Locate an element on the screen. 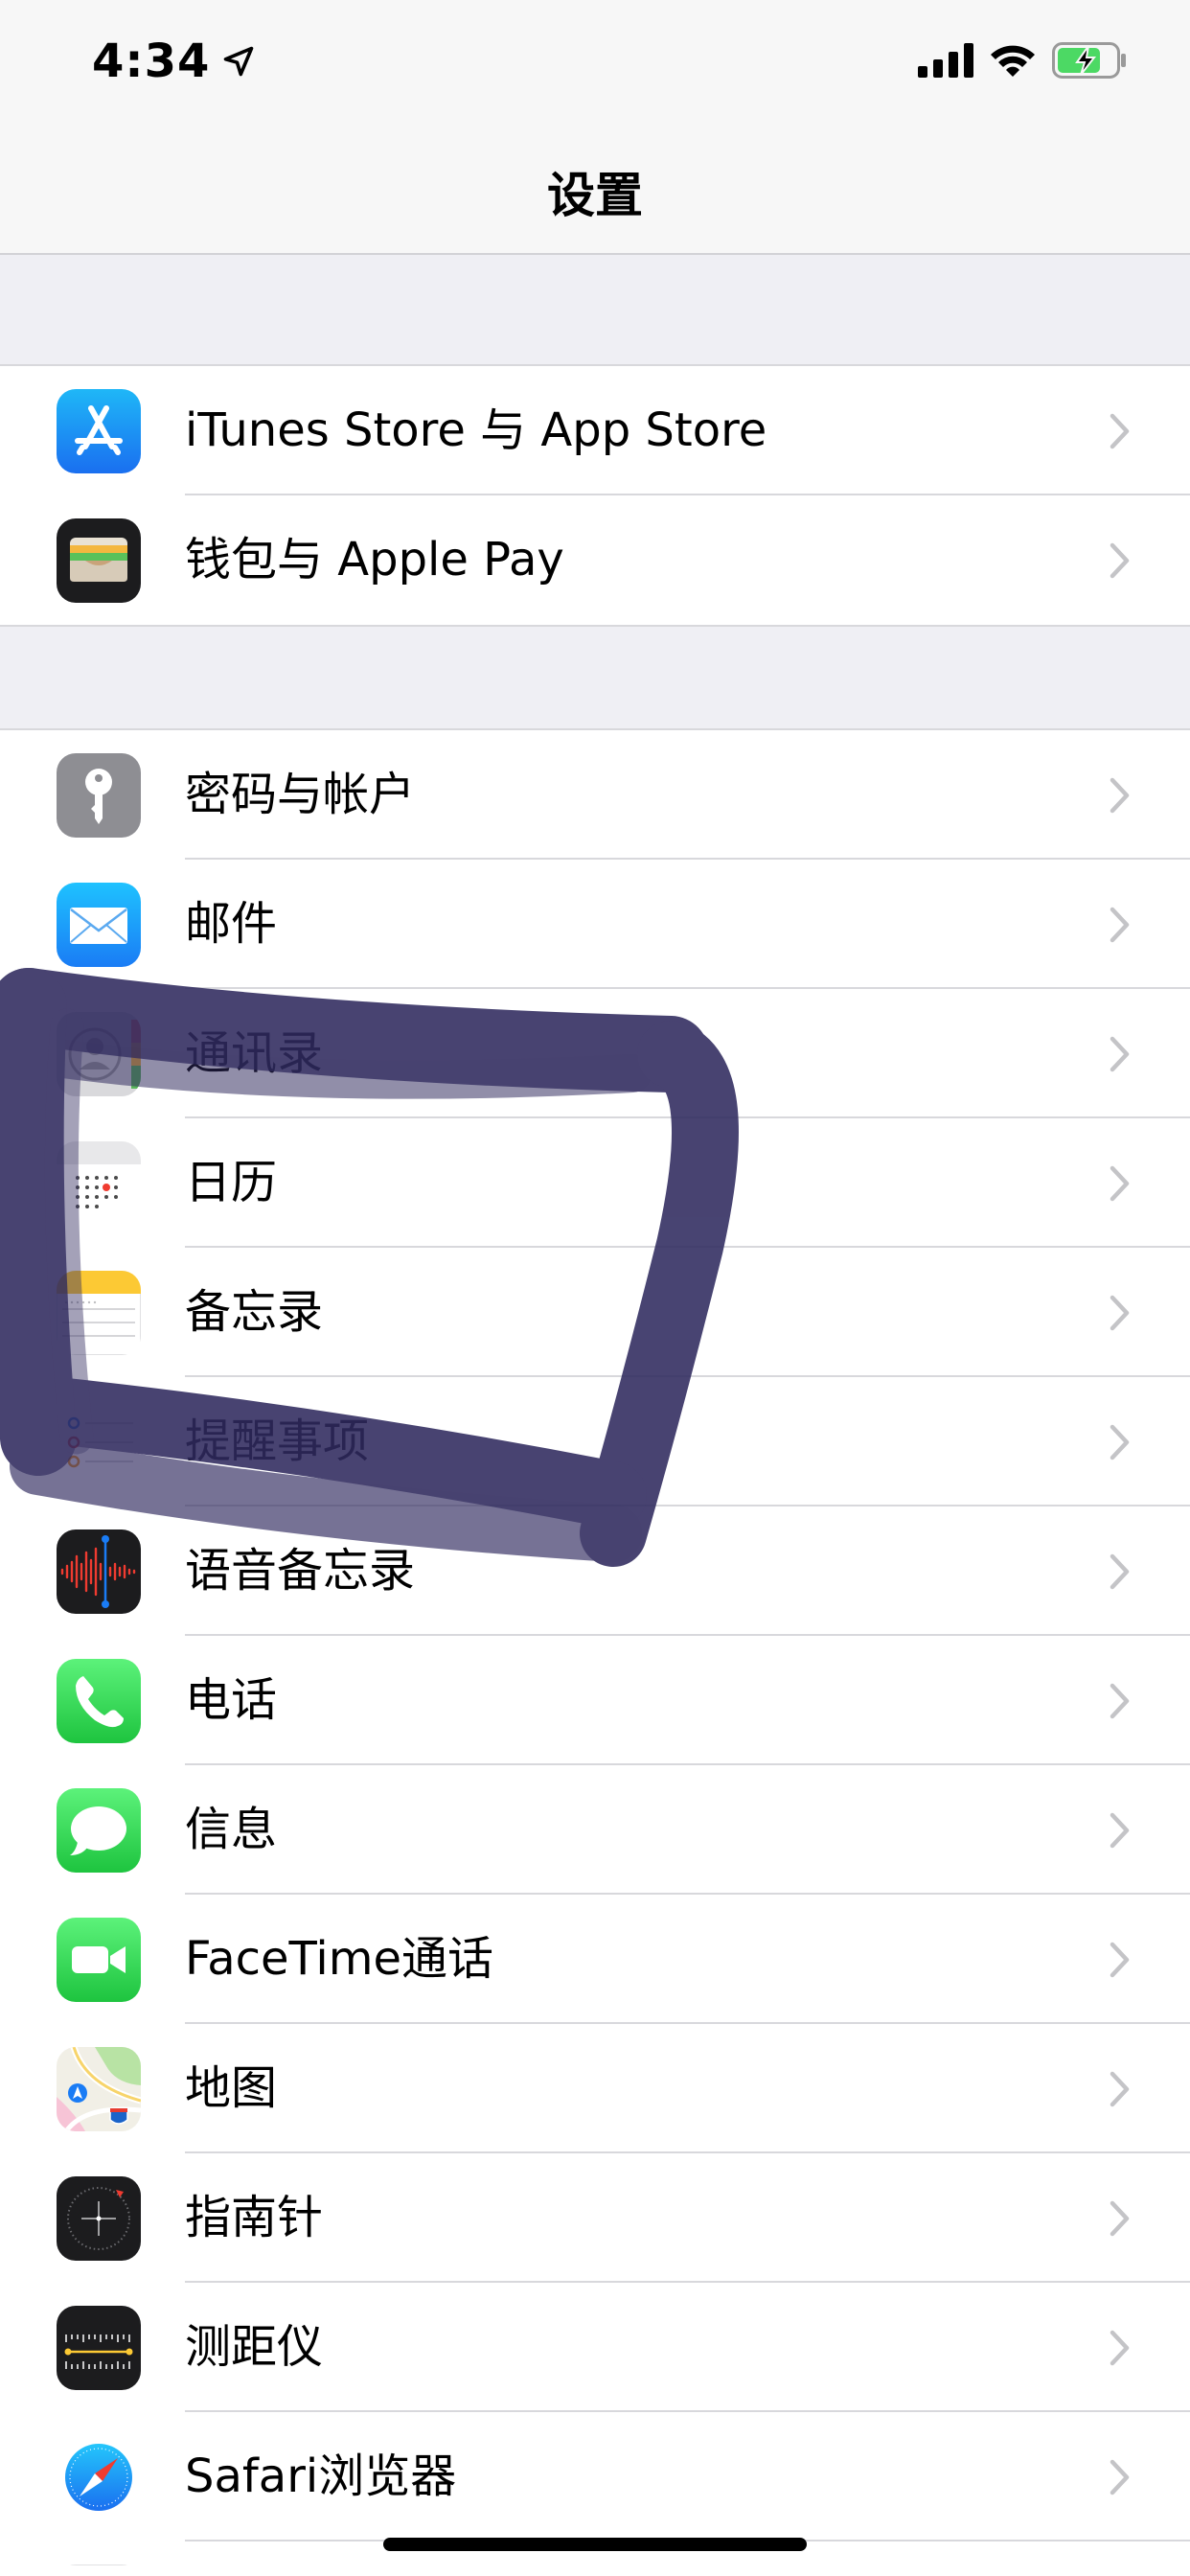 Image resolution: width=1190 pixels, height=2576 pixels. home-indicator is located at coordinates (595, 2544).